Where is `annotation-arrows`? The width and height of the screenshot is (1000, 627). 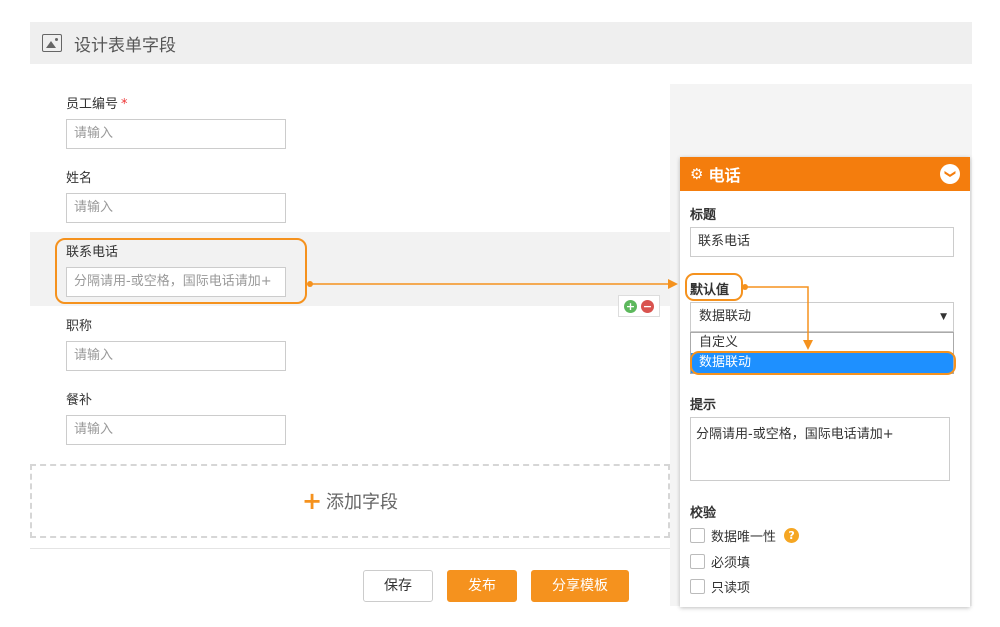
annotation-arrows is located at coordinates (560, 314).